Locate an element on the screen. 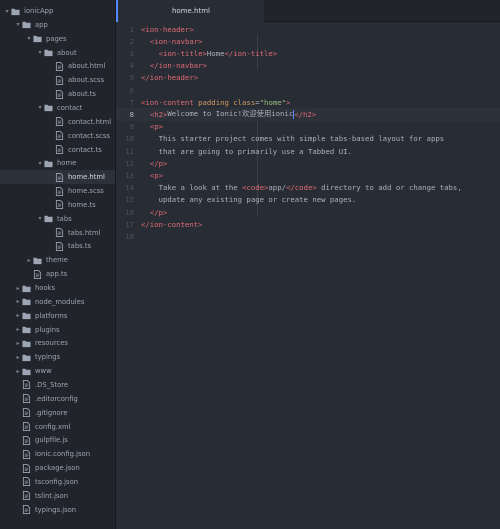 The image size is (500, 529). tree-file: contact.ts is located at coordinates (57, 150).